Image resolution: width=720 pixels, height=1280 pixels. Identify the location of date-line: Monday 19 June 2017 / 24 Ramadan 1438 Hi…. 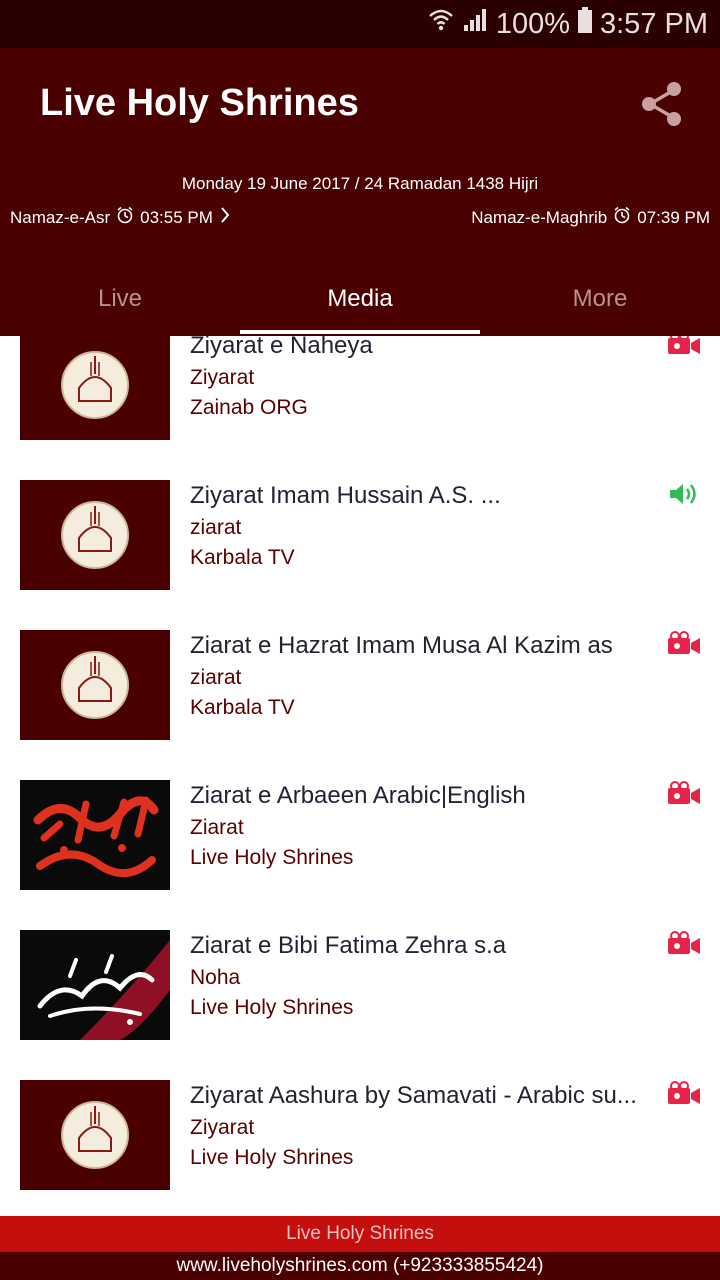
(360, 183).